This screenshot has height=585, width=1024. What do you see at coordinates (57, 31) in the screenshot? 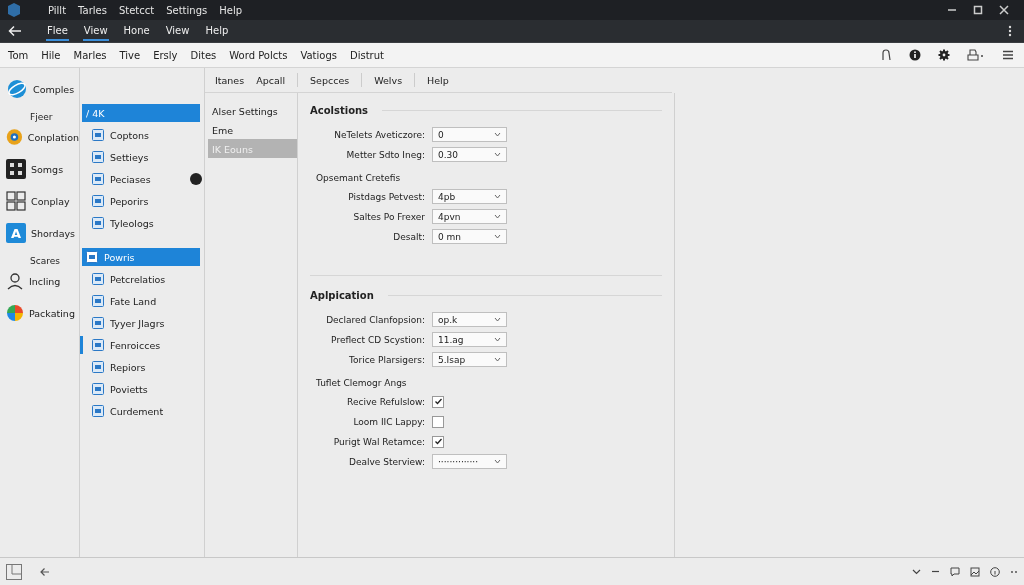
I see `menu-tab: Flee` at bounding box center [57, 31].